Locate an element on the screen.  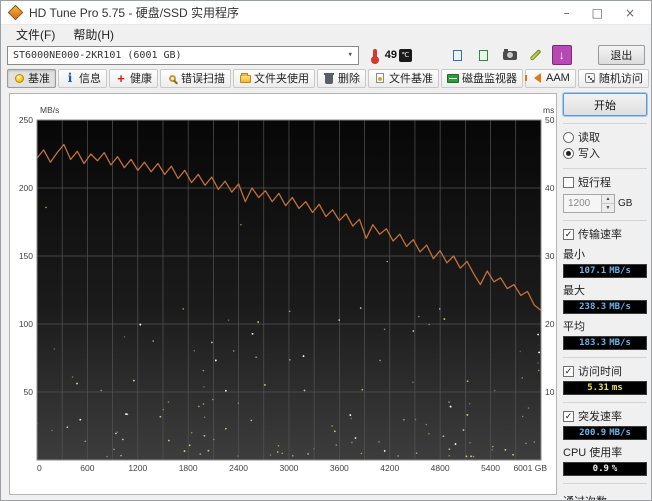
spin-up-icon: ▲ is located at coordinates (608, 199).